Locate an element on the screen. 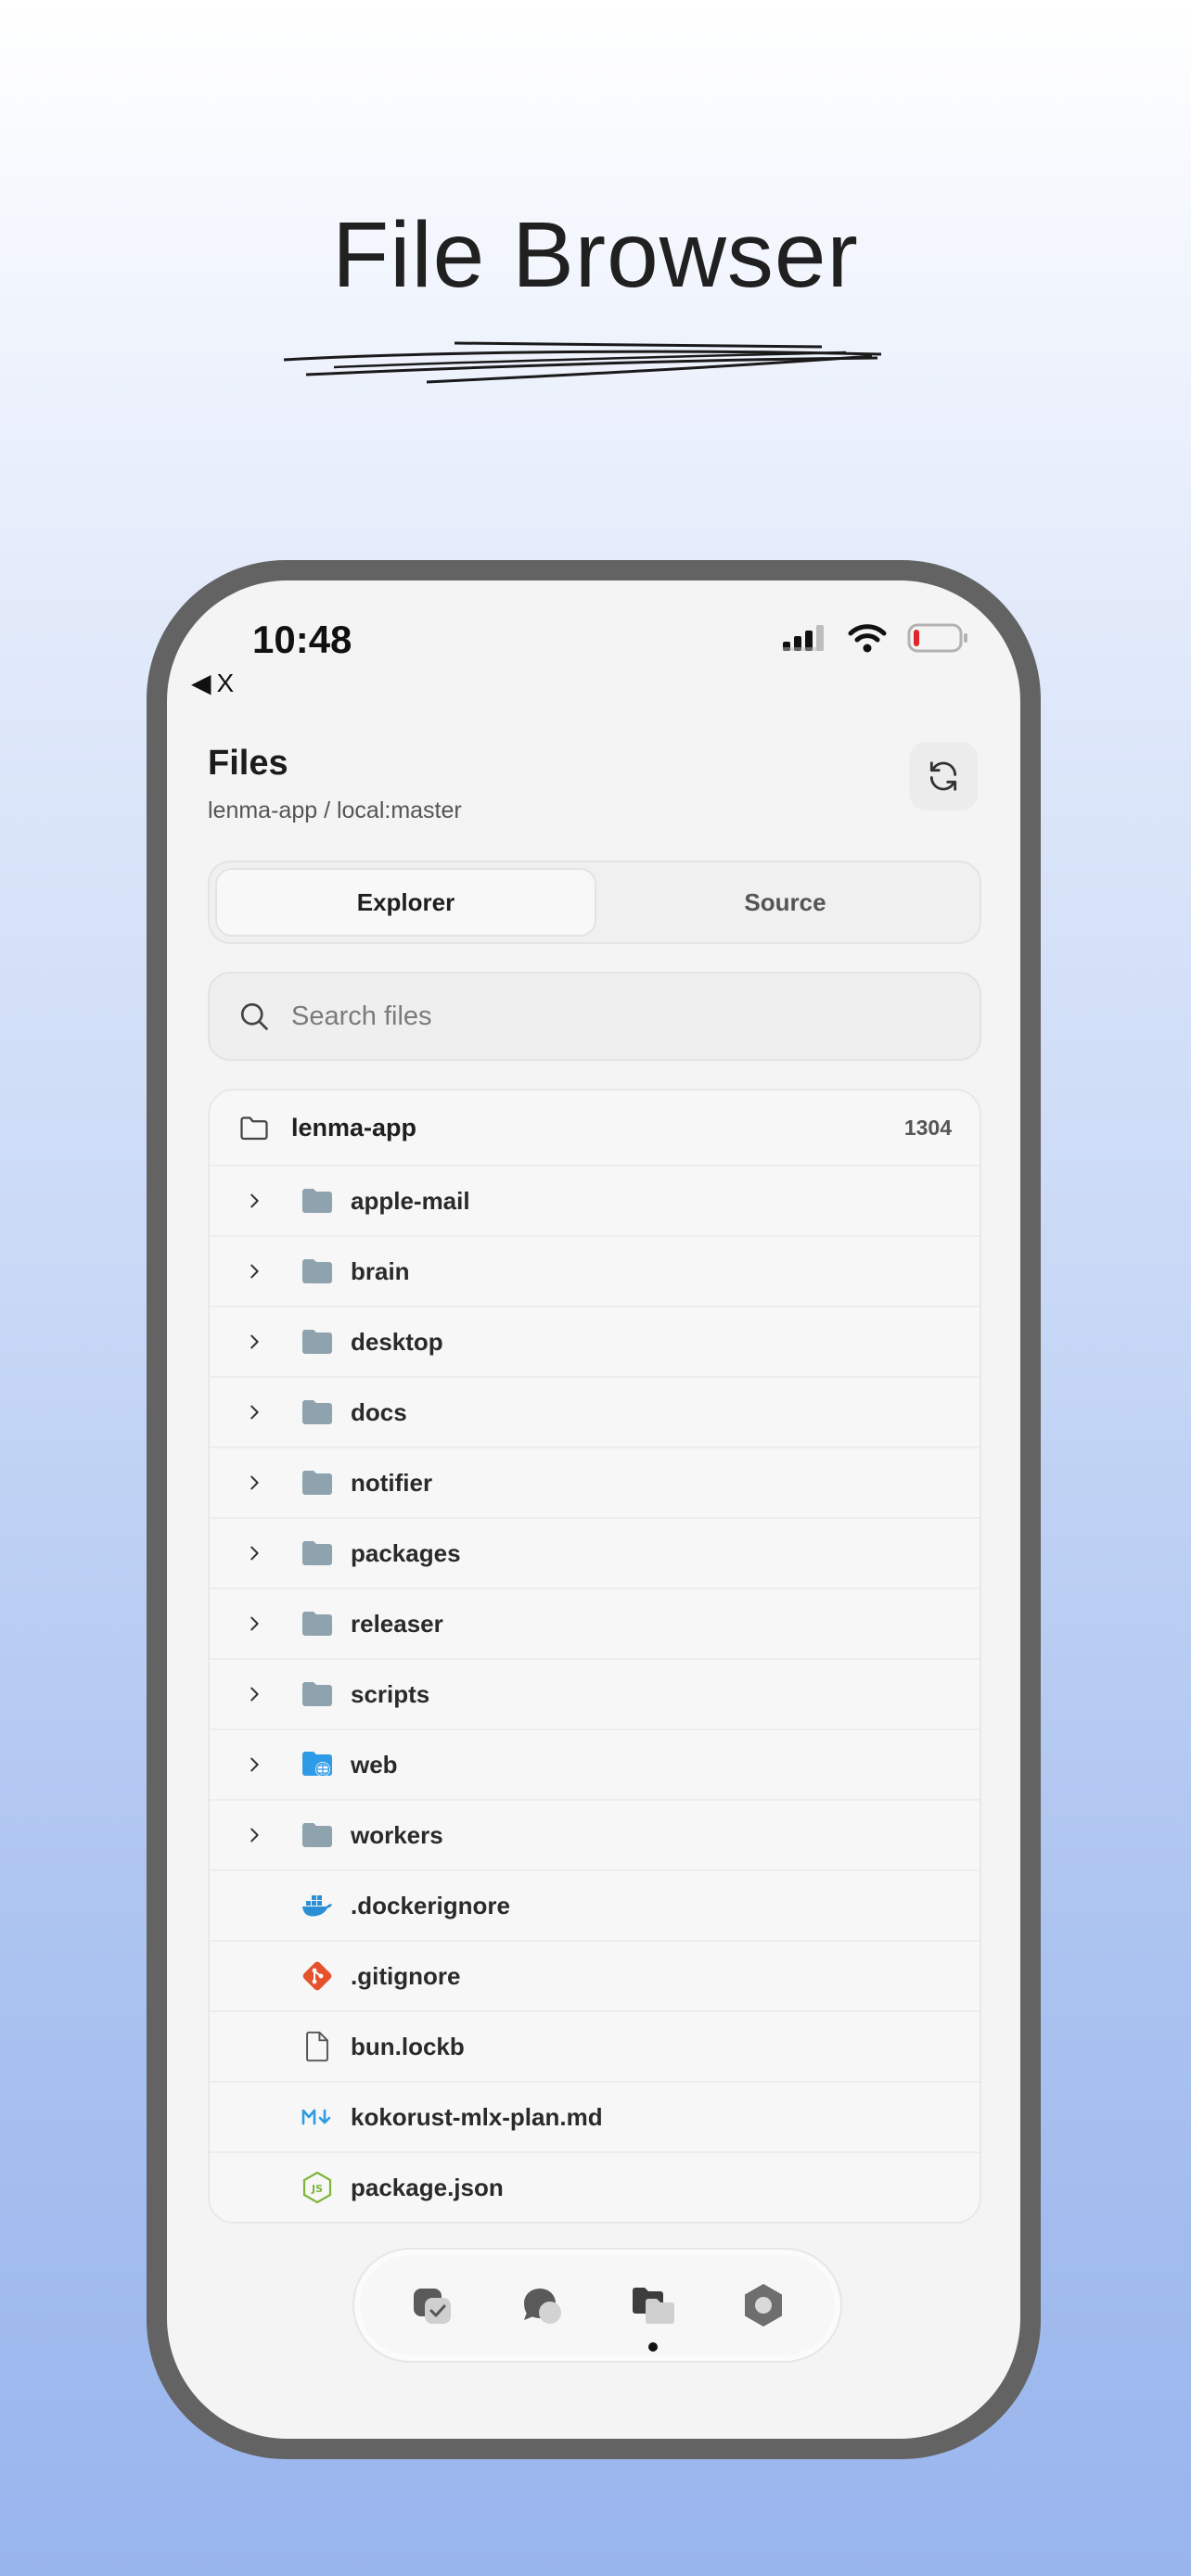  tree-item-name: brain is located at coordinates (380, 1270).